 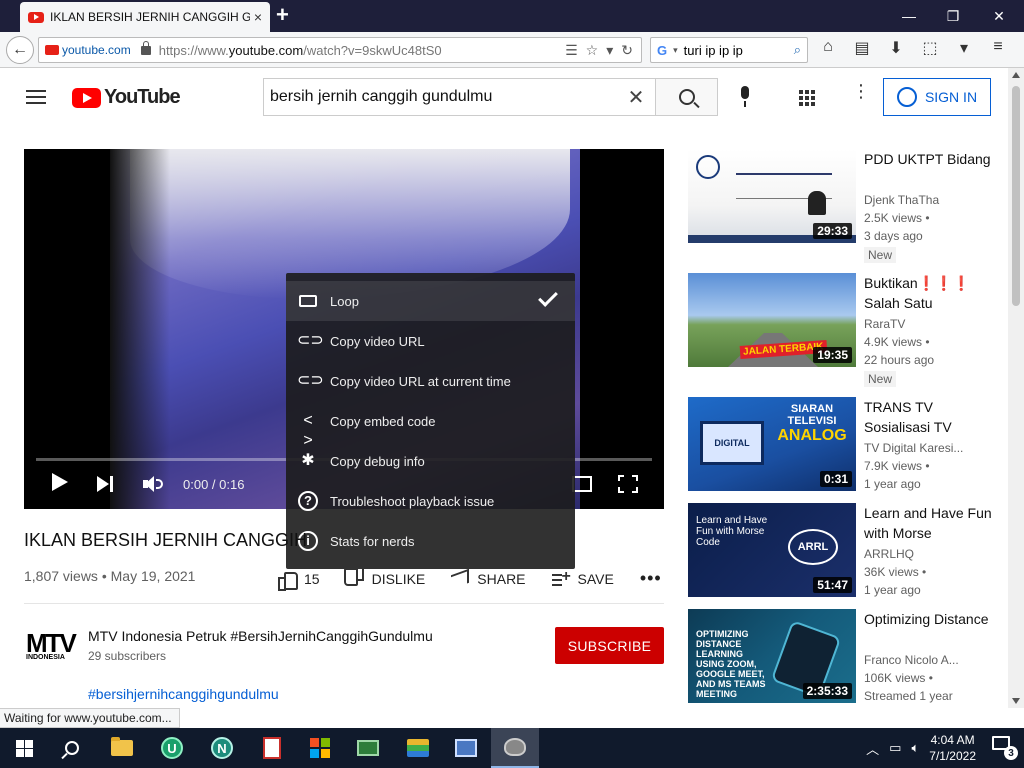 What do you see at coordinates (999, 16) in the screenshot?
I see `window-close-button: ✕` at bounding box center [999, 16].